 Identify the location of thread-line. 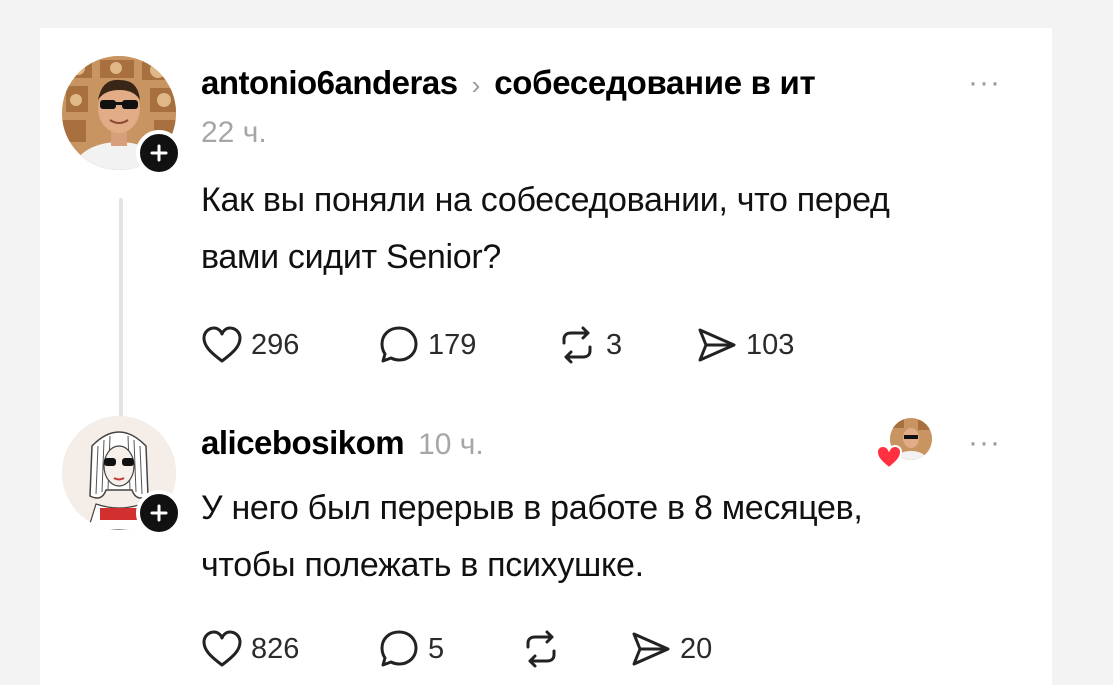
(121, 308).